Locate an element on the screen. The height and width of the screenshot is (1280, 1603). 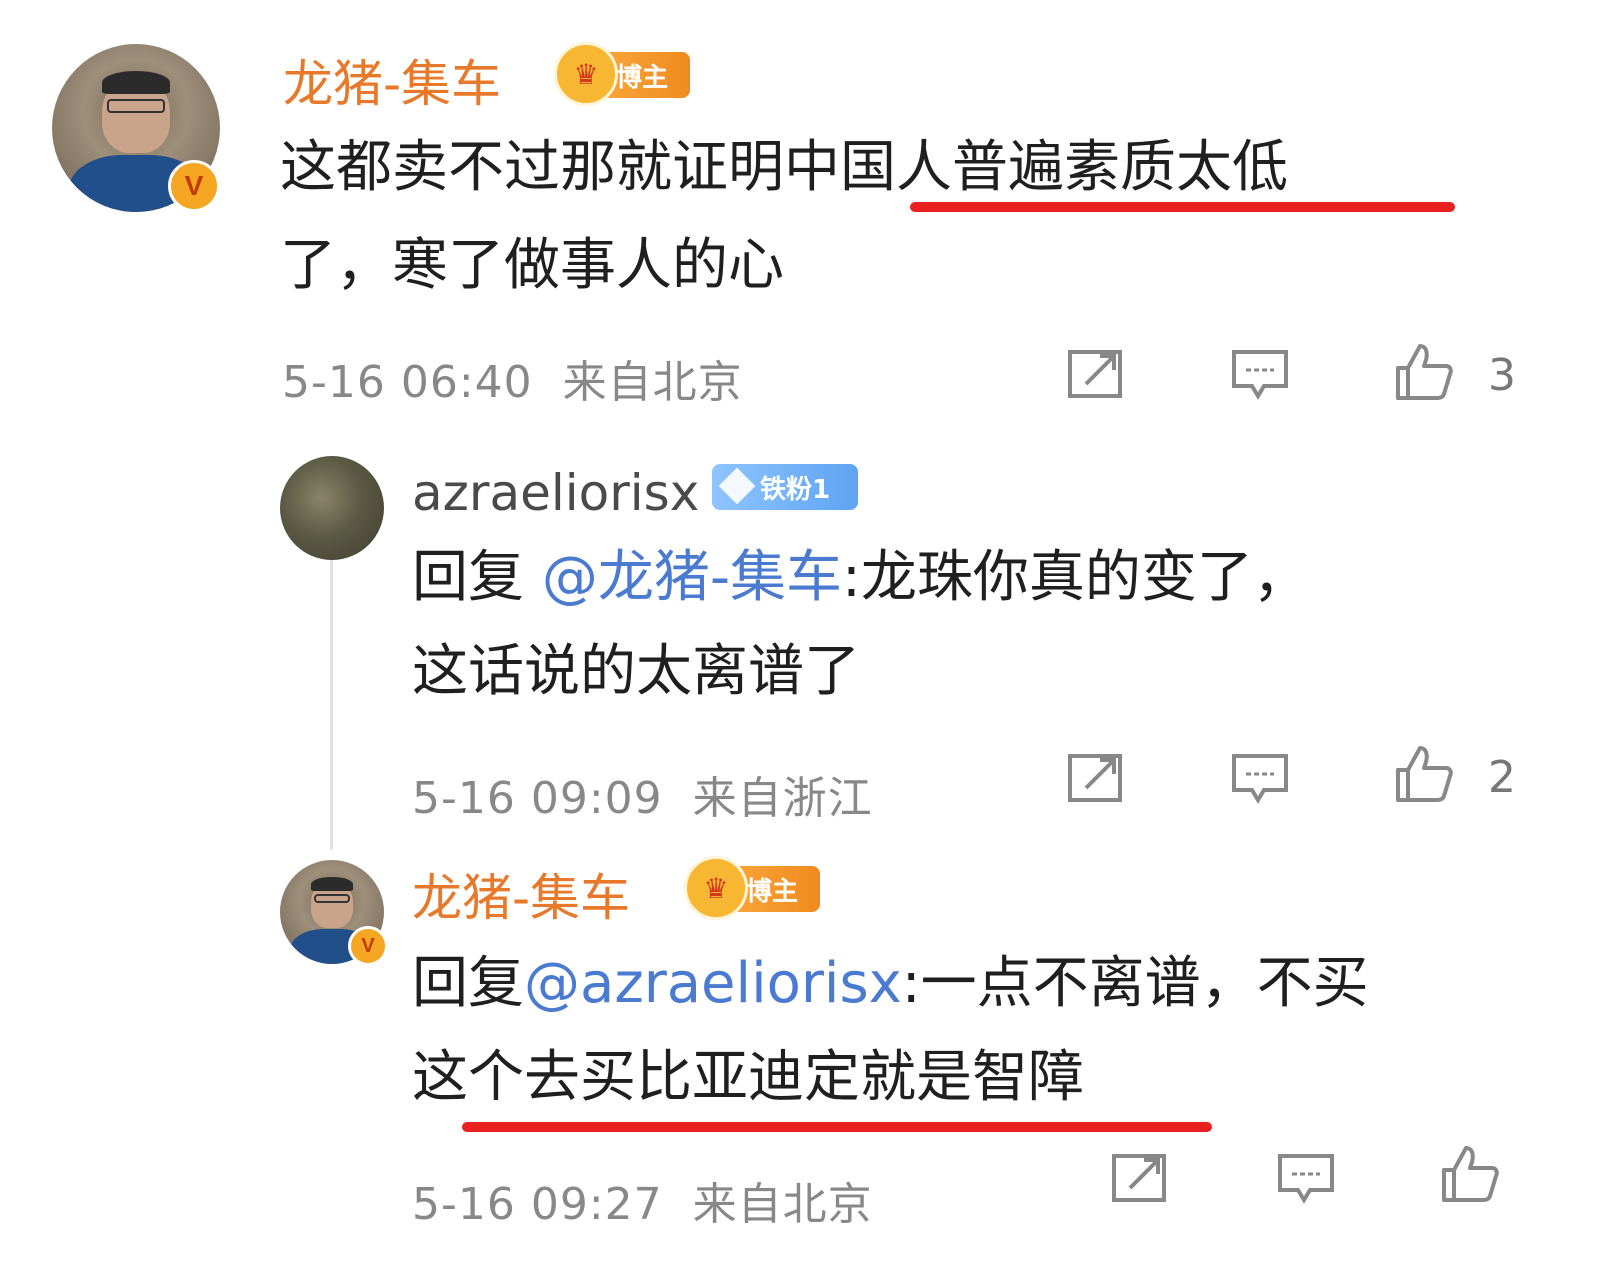
comment-meta: 5-16 06:40 来自北京 is located at coordinates (512, 378).